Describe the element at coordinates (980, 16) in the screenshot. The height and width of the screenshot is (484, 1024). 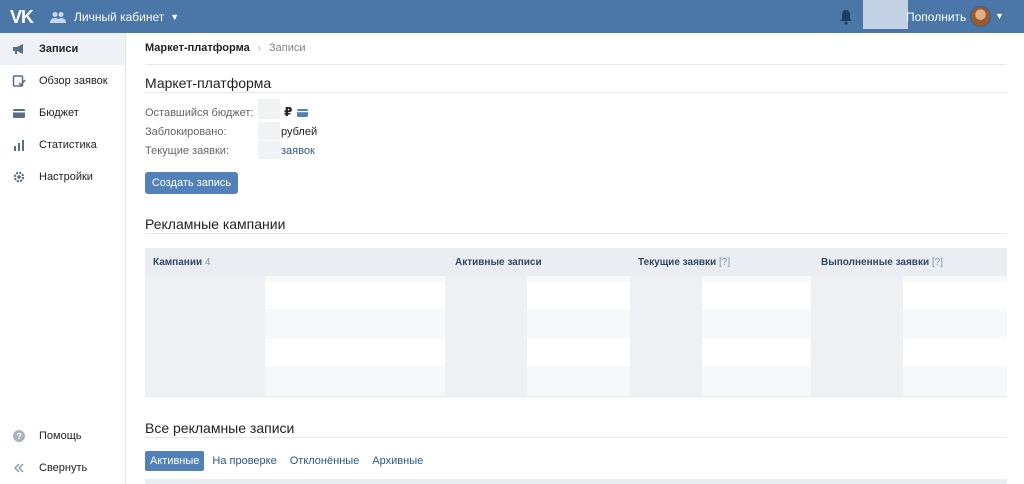
I see `avatar` at that location.